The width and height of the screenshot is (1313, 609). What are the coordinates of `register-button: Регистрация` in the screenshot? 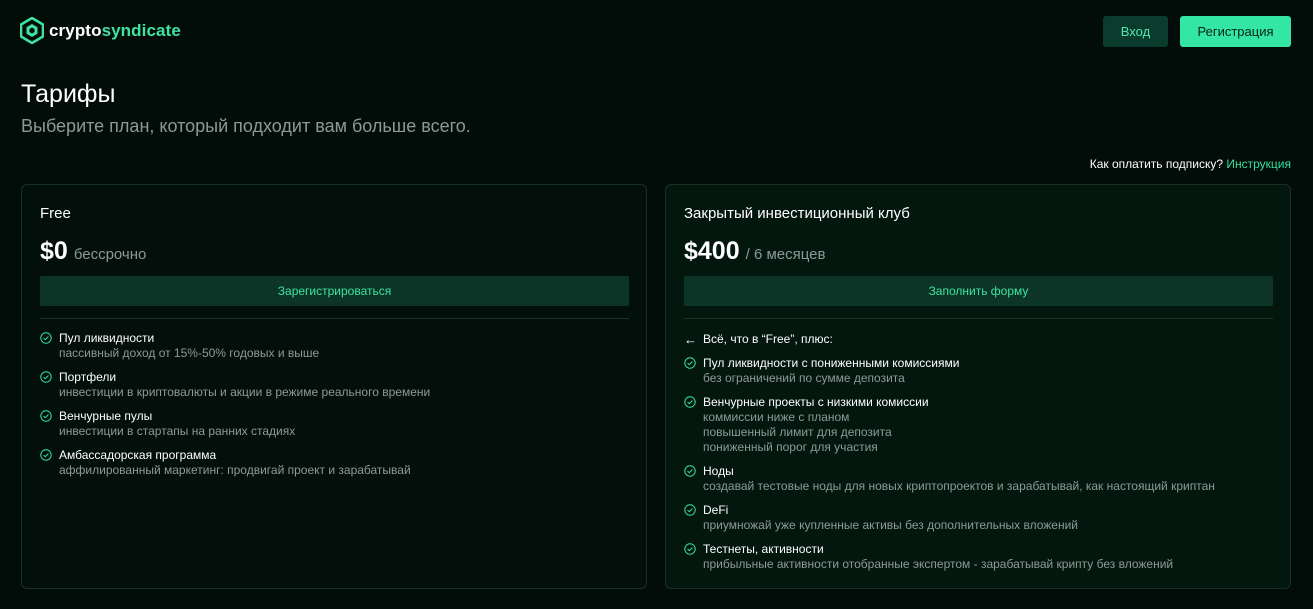 It's located at (1235, 31).